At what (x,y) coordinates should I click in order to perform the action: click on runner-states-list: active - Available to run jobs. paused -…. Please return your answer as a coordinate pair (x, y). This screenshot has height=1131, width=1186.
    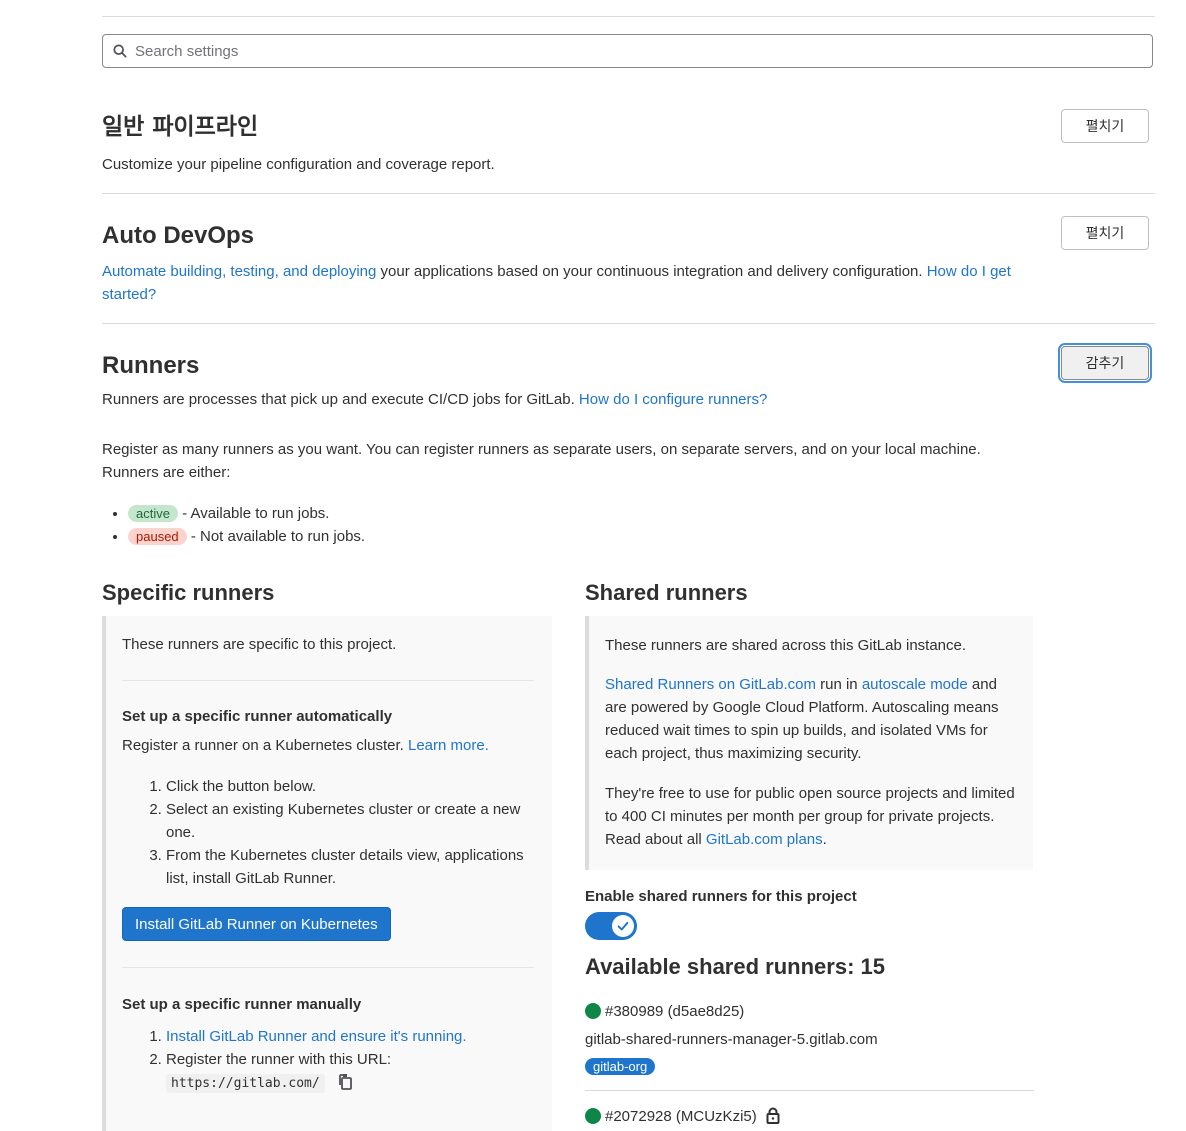
    Looking at the image, I should click on (628, 525).